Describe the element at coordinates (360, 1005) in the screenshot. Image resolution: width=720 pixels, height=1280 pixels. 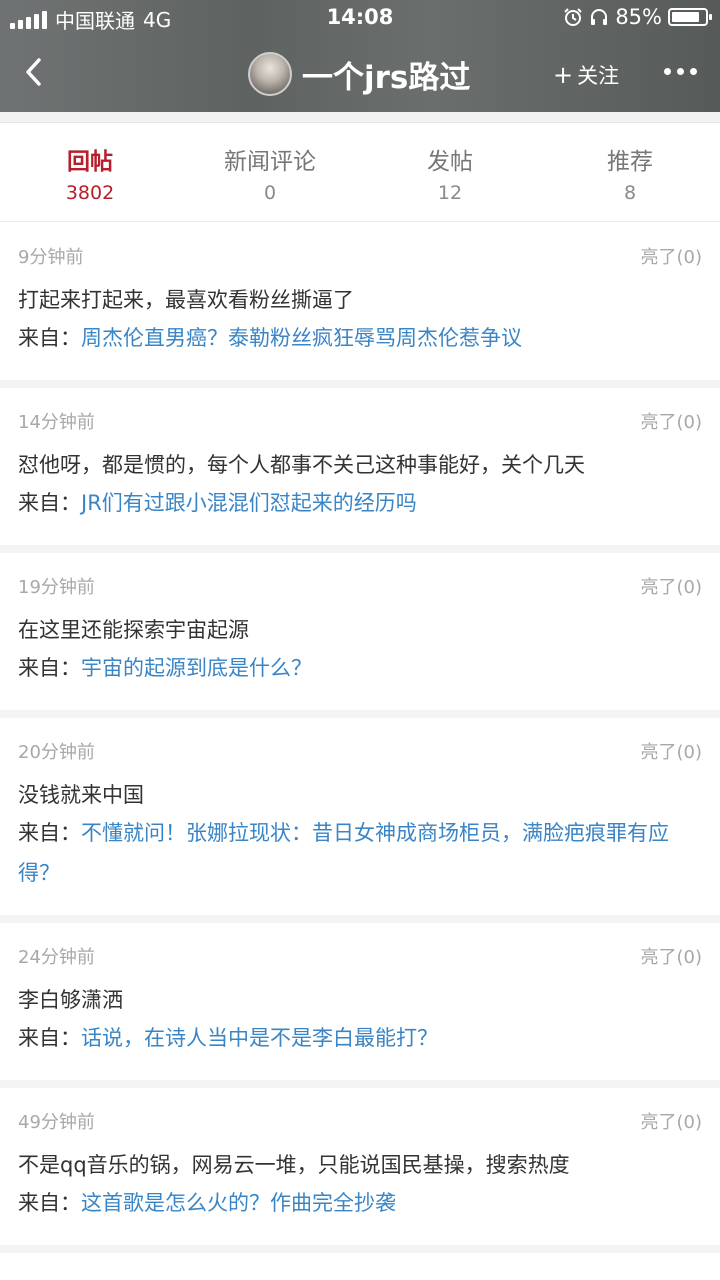
I see `list-item: 24分钟前 亮了(0) 李白够潇洒 来自：话说，在诗人当中是不是李白最能打？` at that location.